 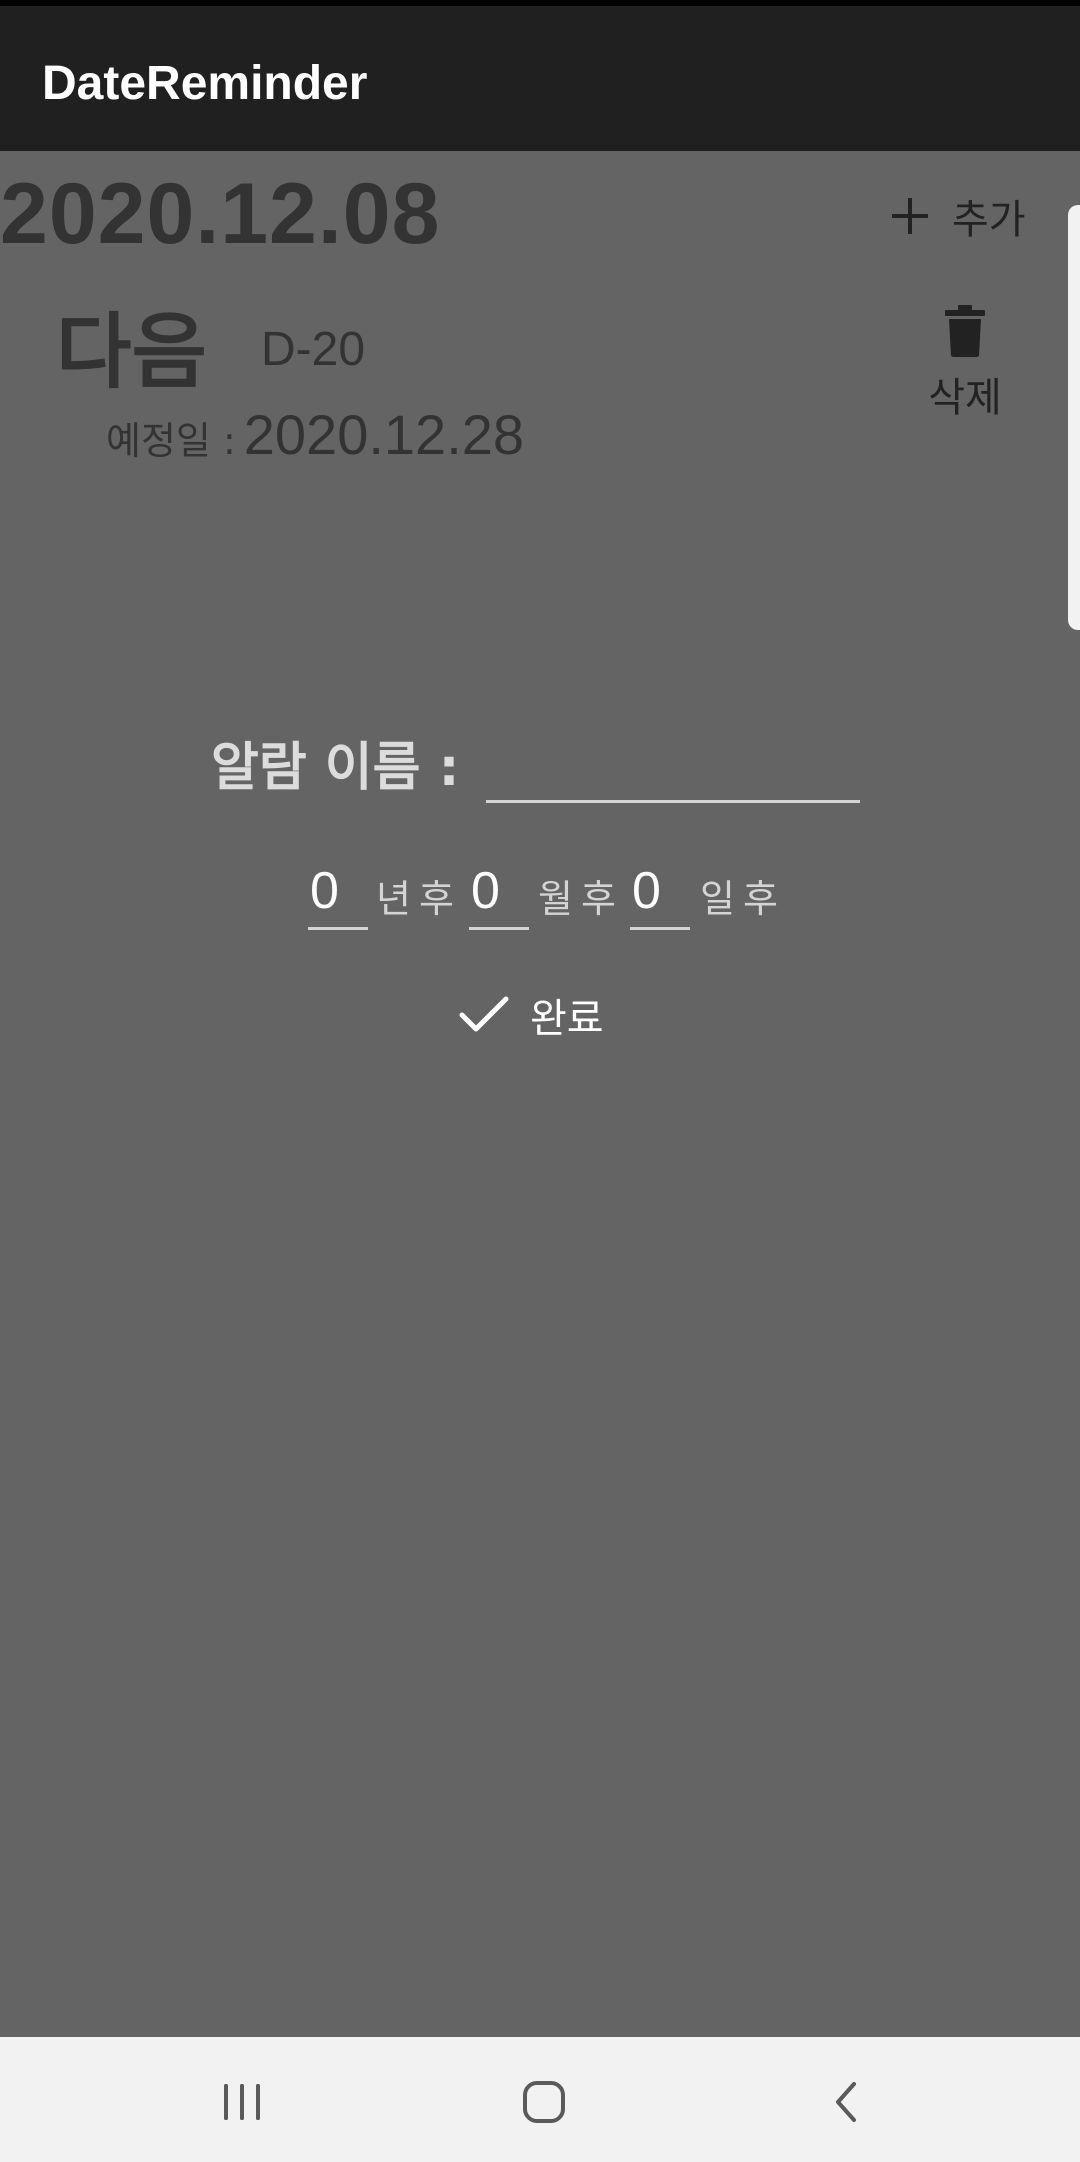 I want to click on side-panel-edge, so click(x=1074, y=417).